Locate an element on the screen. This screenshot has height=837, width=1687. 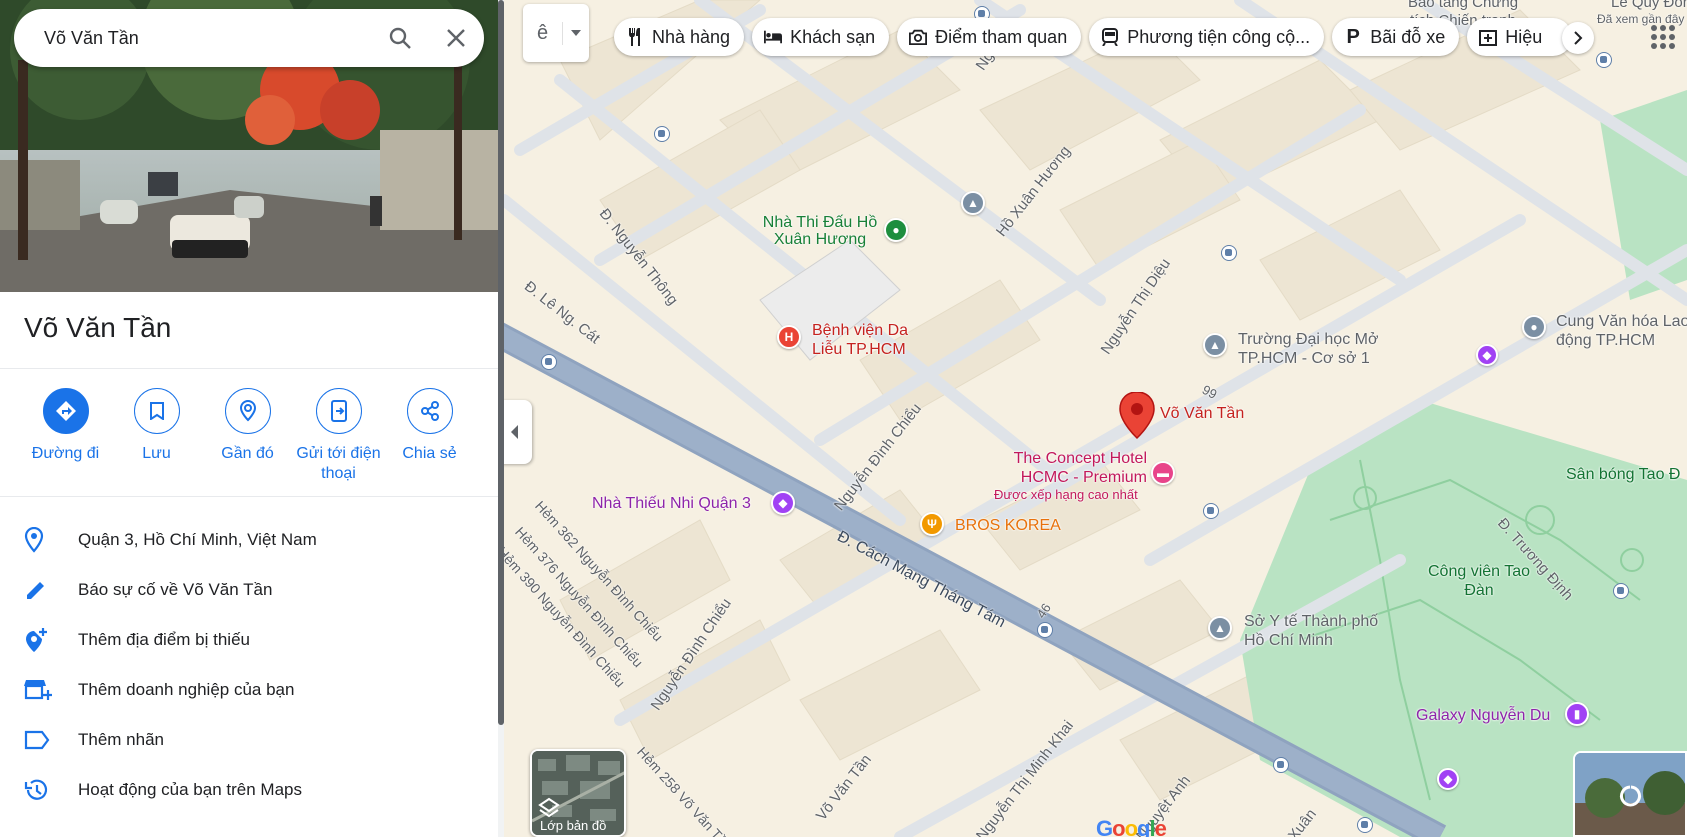
search-input: Võ Văn Tần is located at coordinates (208, 38).